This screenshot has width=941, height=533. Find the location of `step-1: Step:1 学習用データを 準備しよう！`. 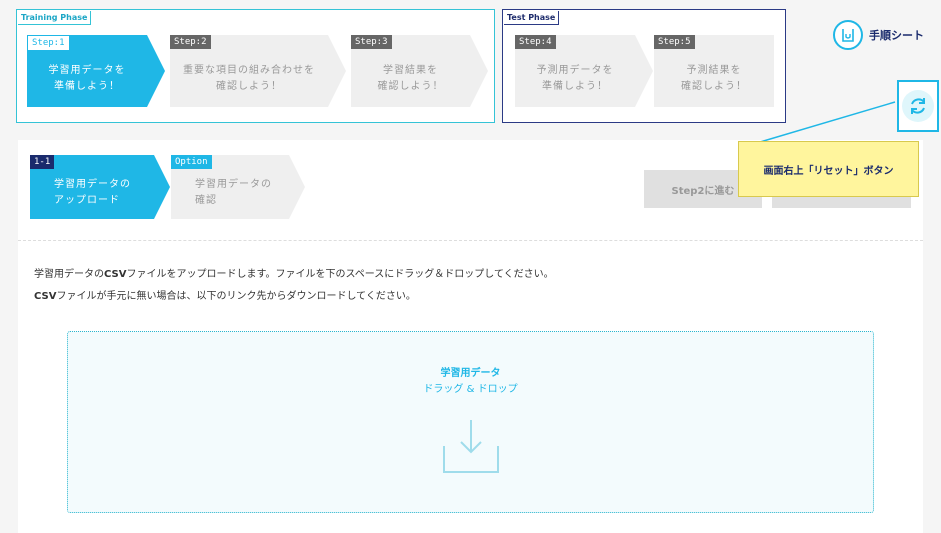

step-1: Step:1 学習用データを 準備しよう！ is located at coordinates (96, 71).